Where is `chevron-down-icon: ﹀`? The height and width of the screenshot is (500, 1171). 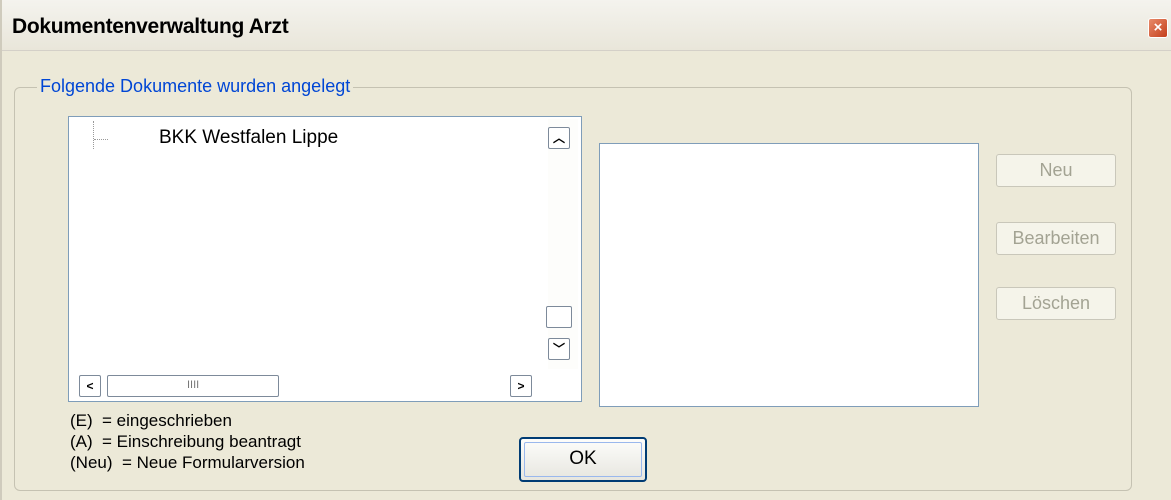
chevron-down-icon: ﹀ is located at coordinates (558, 349).